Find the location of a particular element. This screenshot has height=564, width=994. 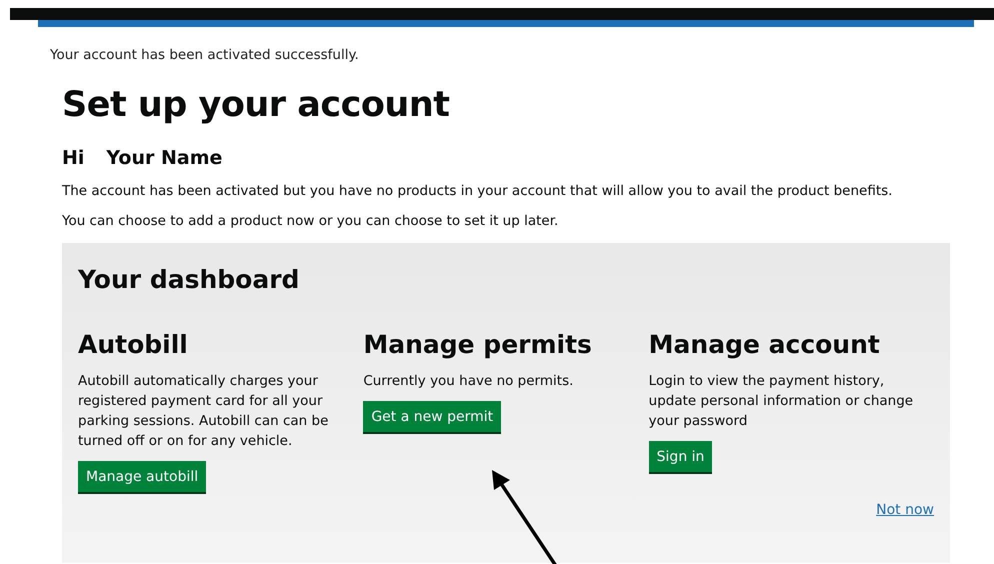

greeting-text: Hi is located at coordinates (73, 158).